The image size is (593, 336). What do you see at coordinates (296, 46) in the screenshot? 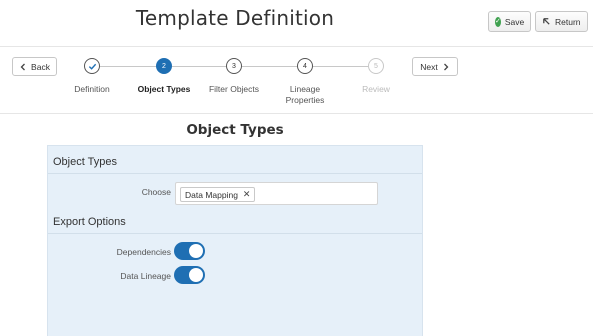
I see `header-divider` at bounding box center [296, 46].